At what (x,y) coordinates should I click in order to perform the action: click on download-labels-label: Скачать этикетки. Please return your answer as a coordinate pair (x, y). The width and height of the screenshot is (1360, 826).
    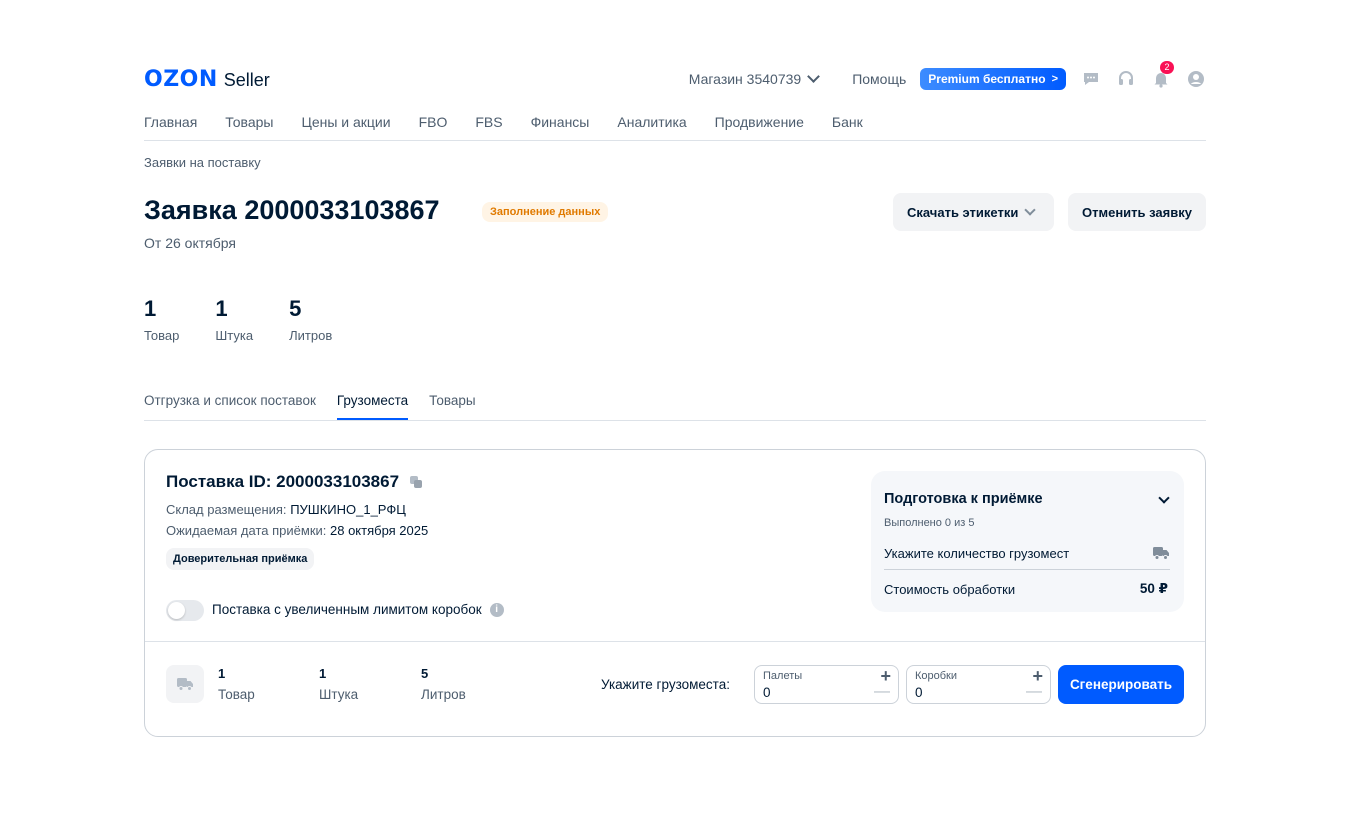
    Looking at the image, I should click on (963, 212).